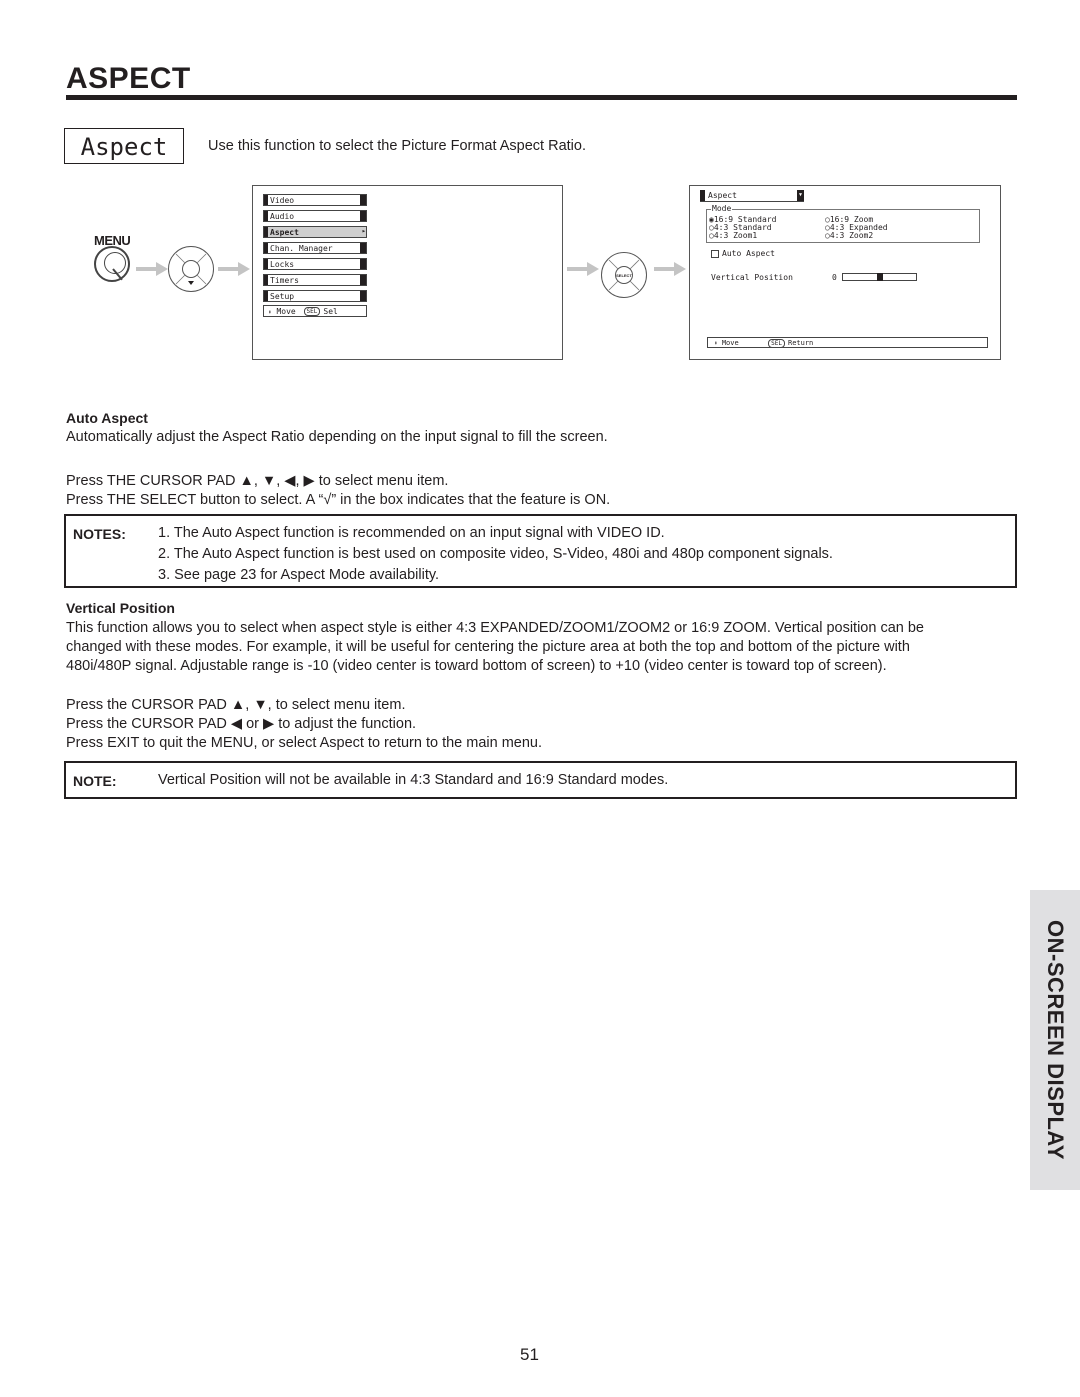 The image size is (1080, 1397). Describe the element at coordinates (282, 216) in the screenshot. I see `menu-item-label: Audio` at that location.